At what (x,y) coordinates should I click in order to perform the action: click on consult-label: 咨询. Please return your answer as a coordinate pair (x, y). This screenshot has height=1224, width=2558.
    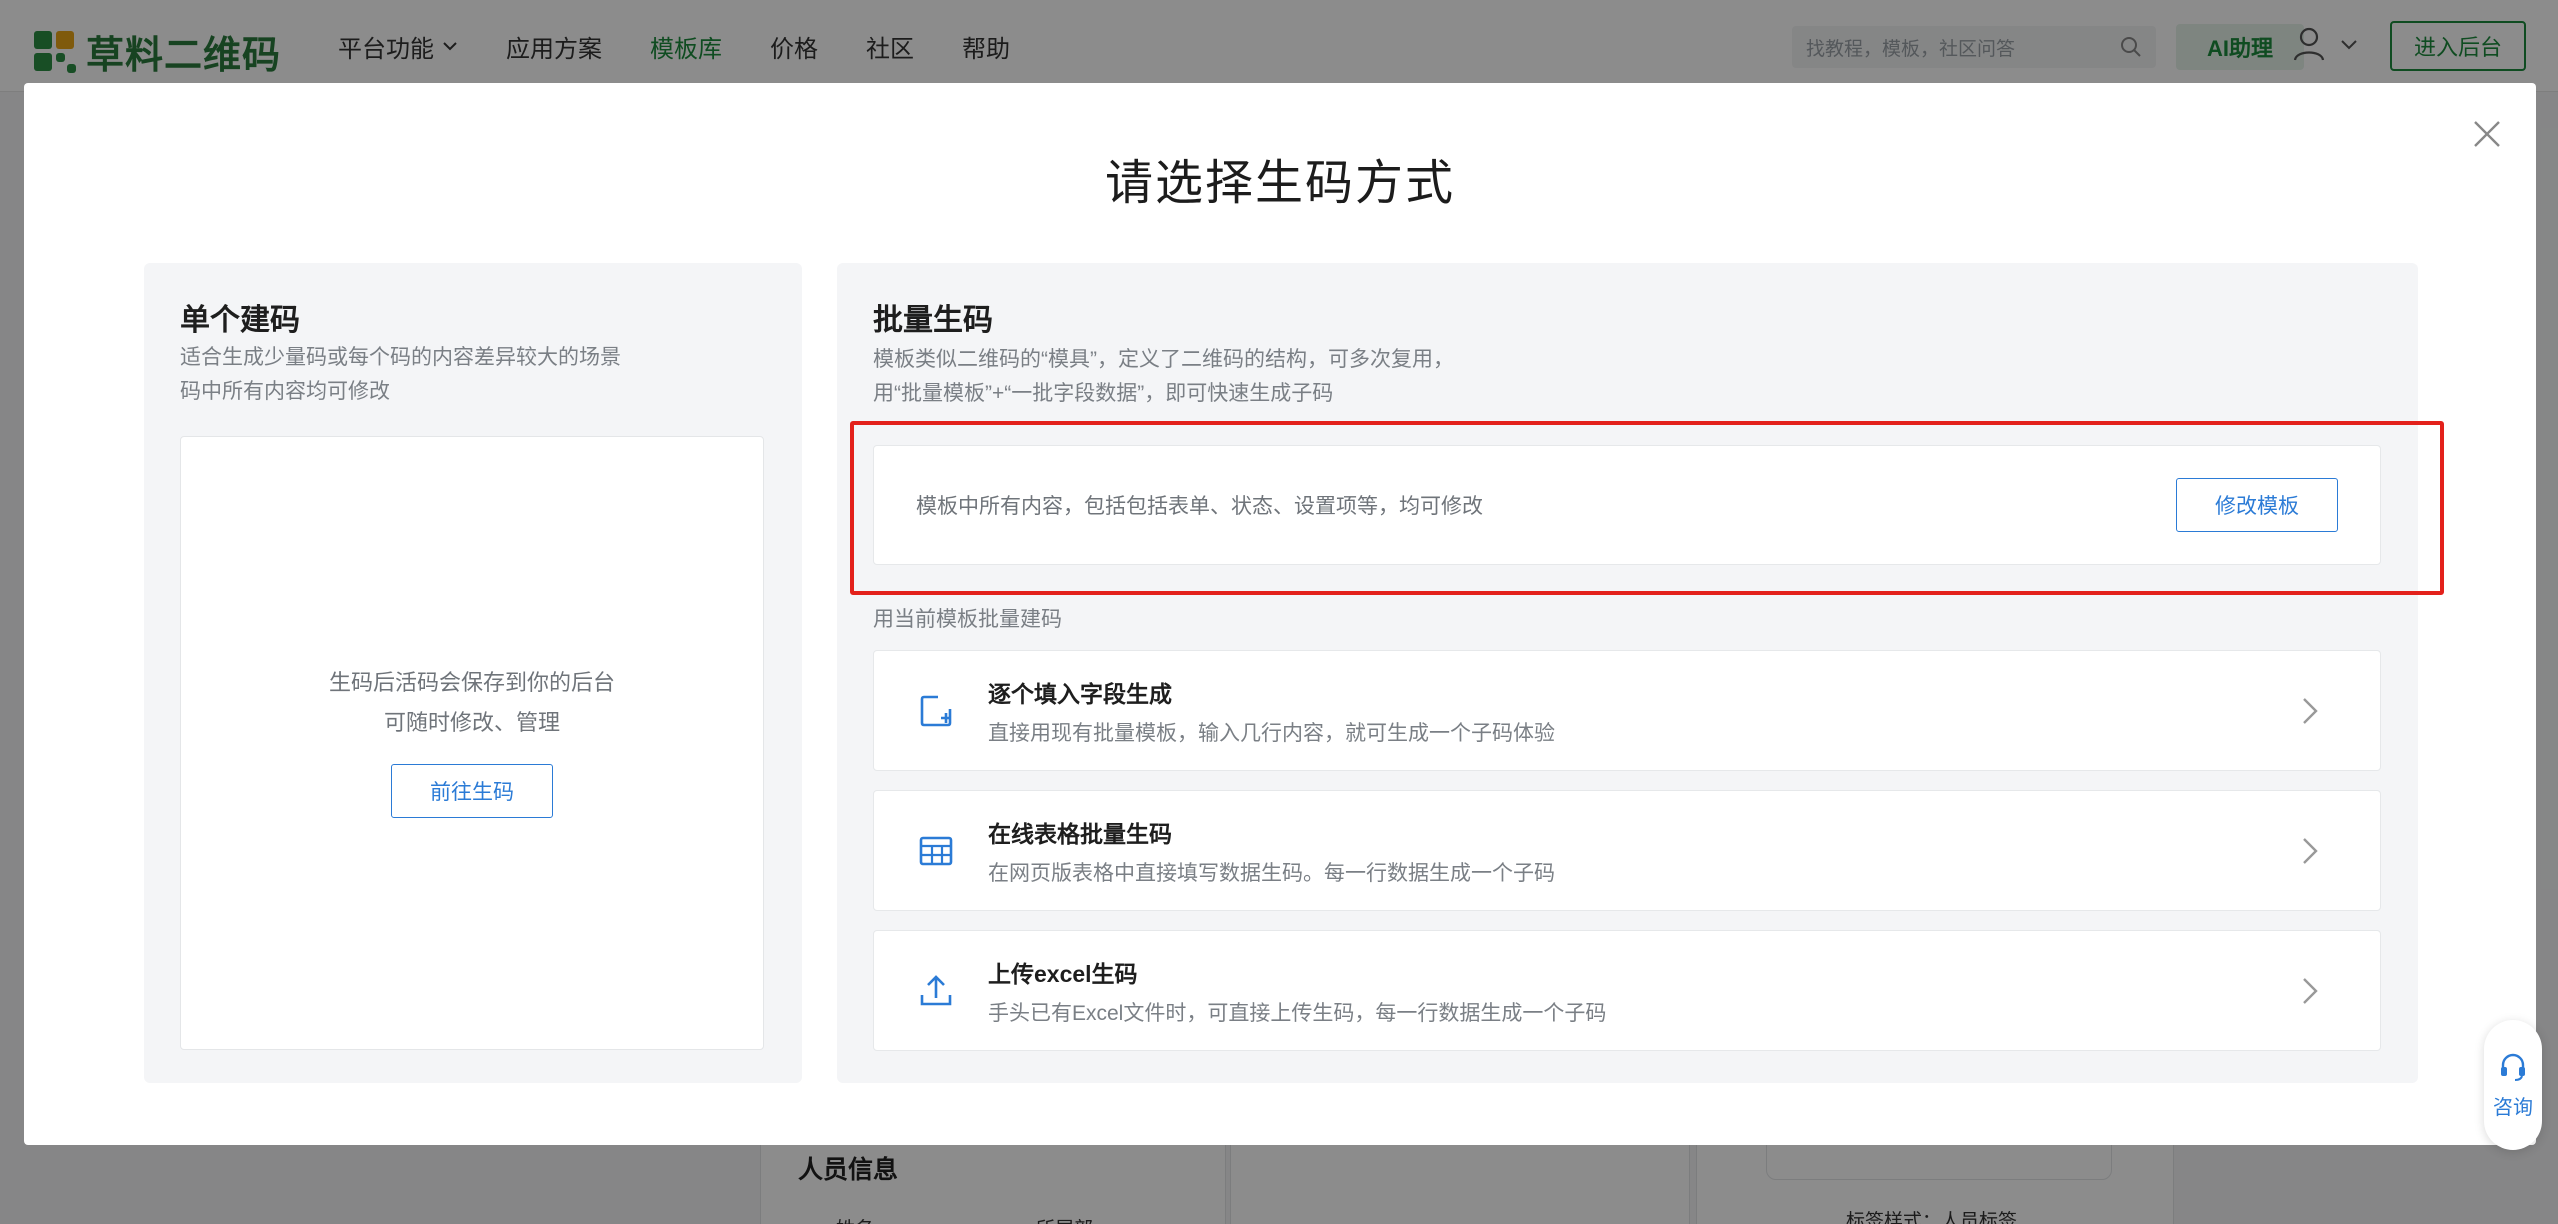
    Looking at the image, I should click on (2513, 1107).